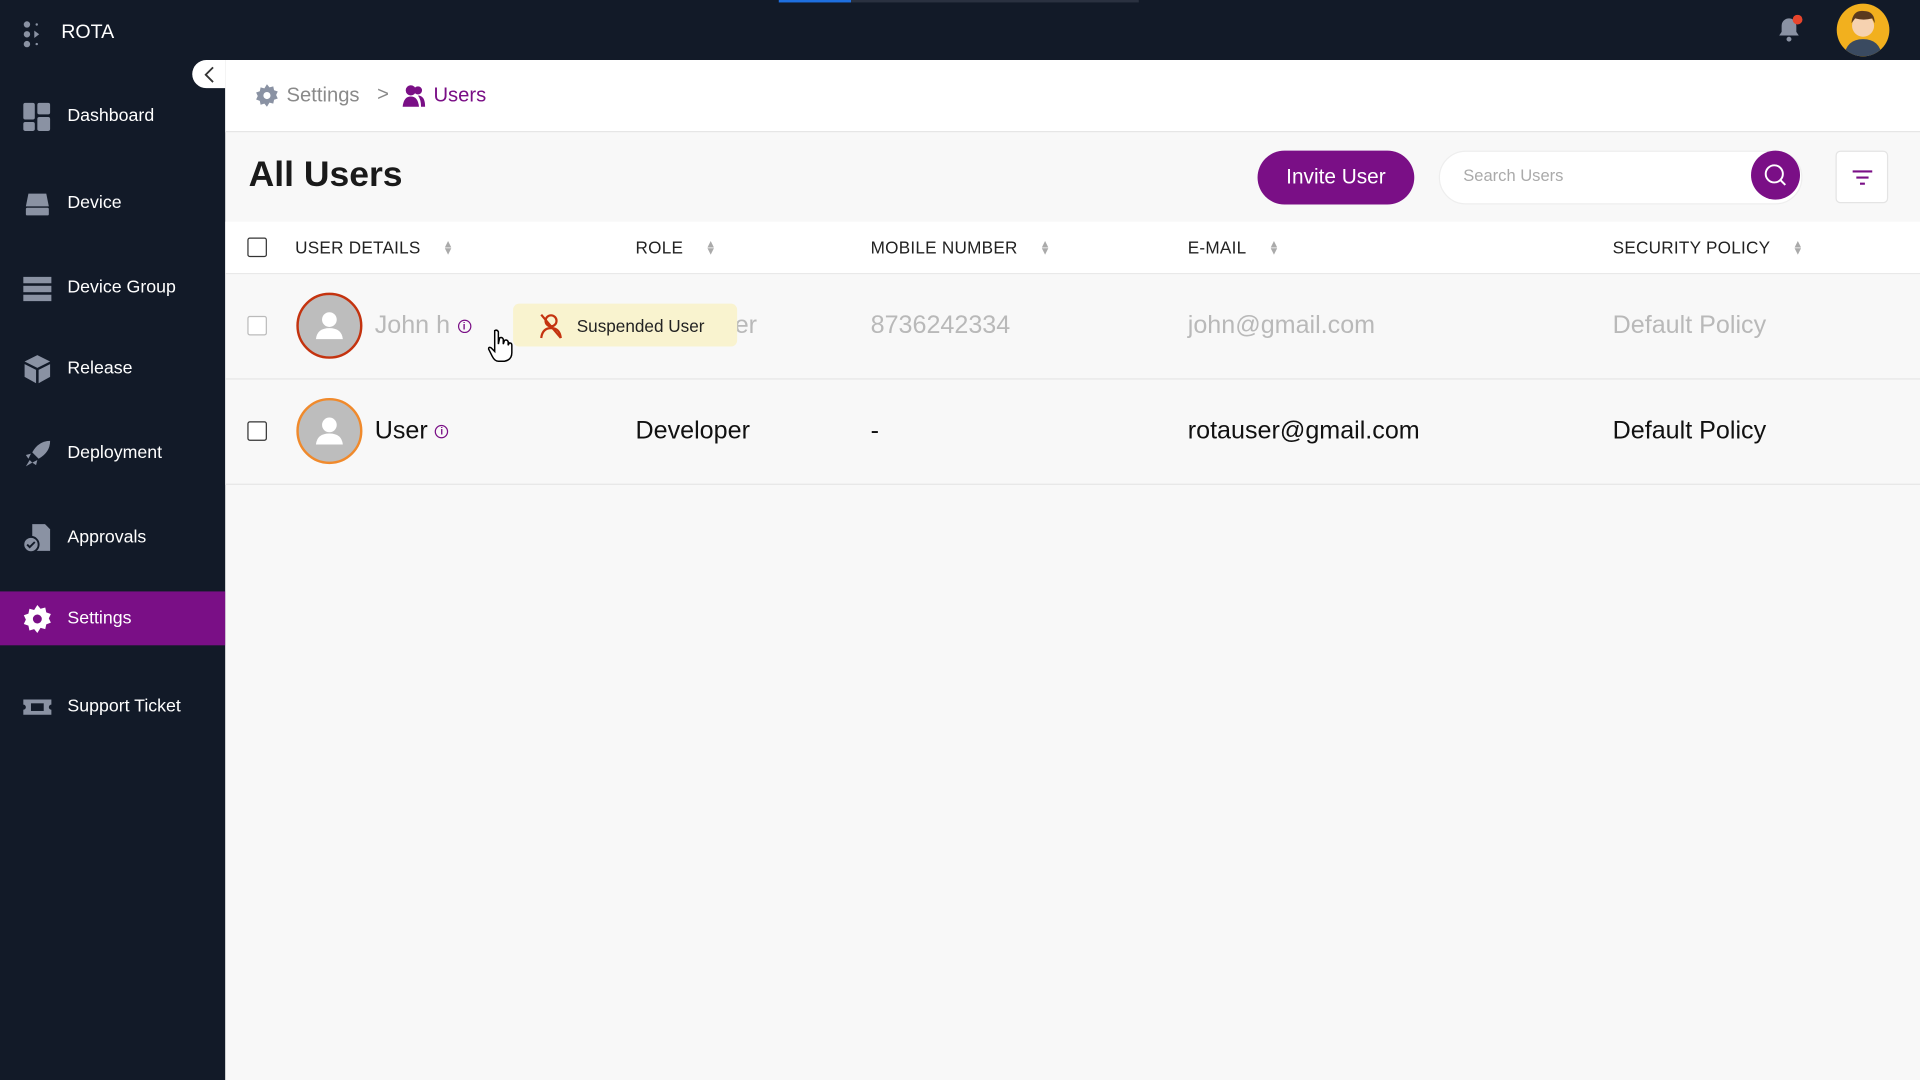 This screenshot has height=1080, width=1920. I want to click on search-button, so click(1776, 175).